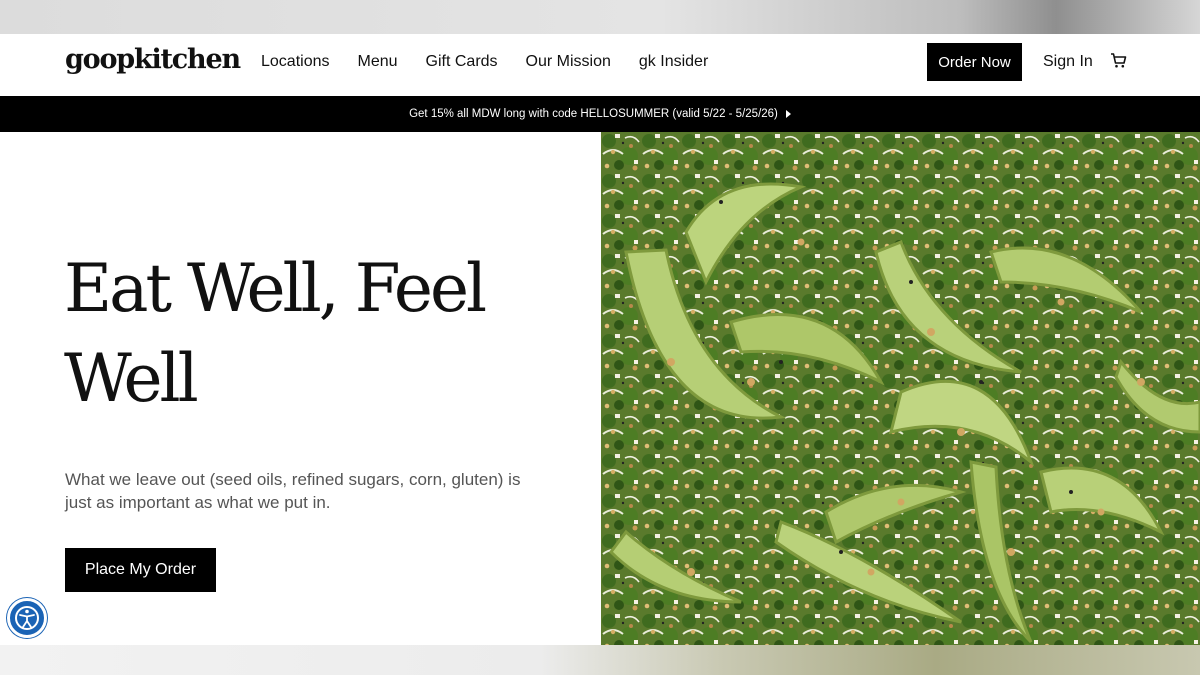  I want to click on nav-item-our-mission: Our Mission, so click(568, 62).